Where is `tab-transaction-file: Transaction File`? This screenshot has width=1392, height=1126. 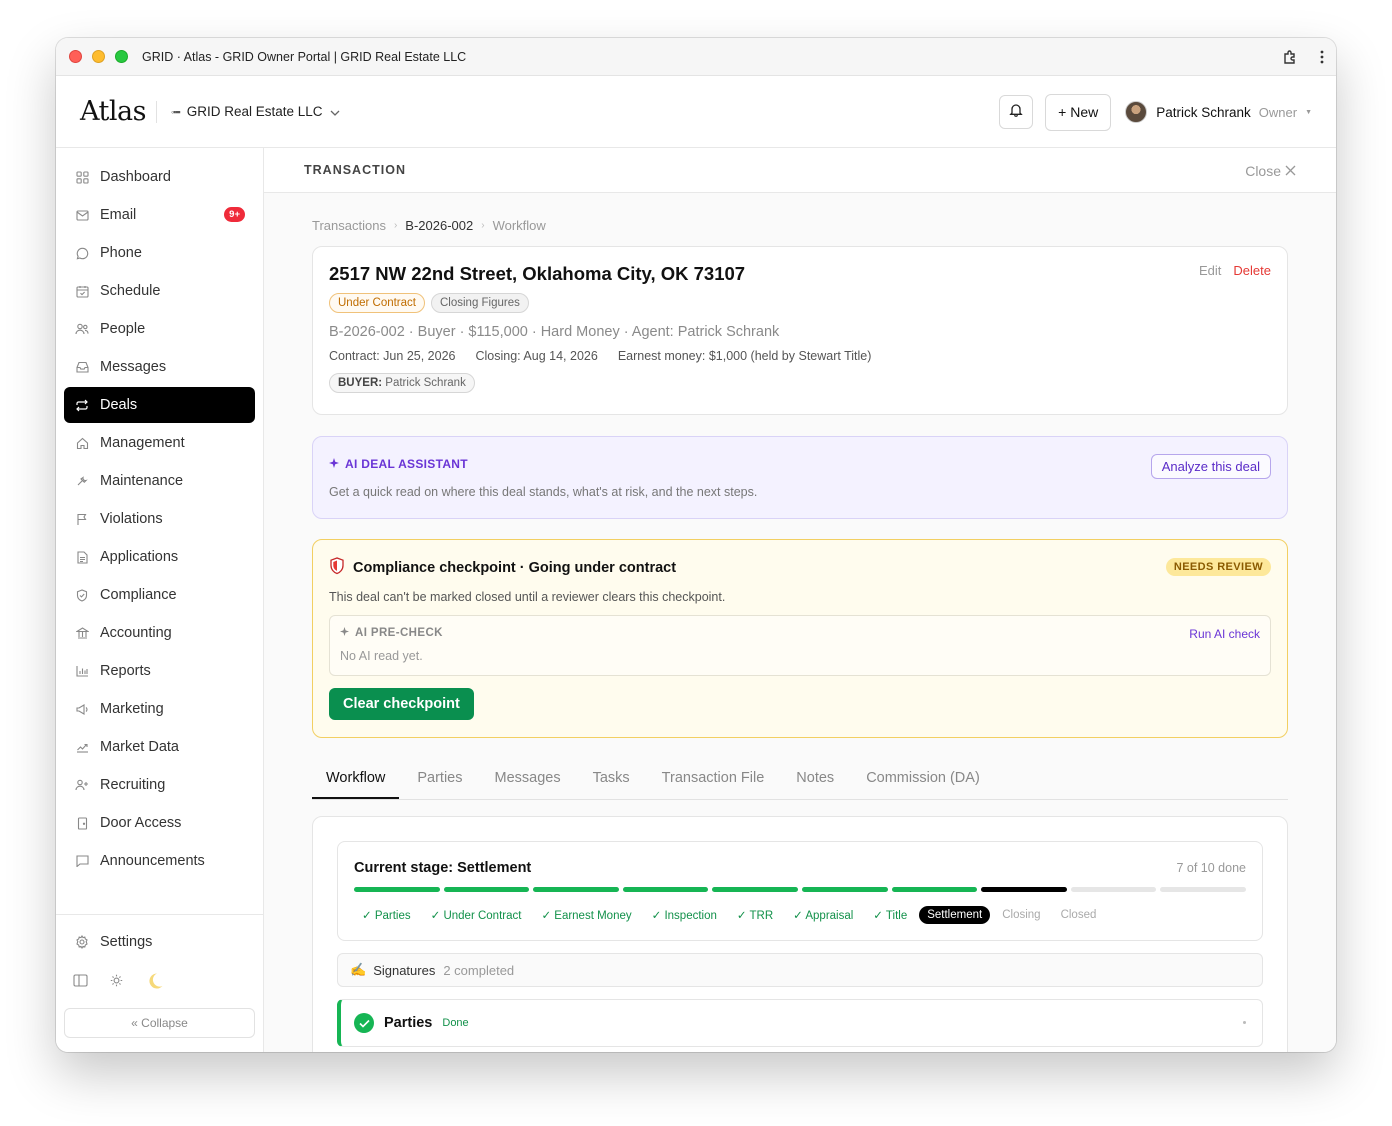
tab-transaction-file: Transaction File is located at coordinates (713, 781).